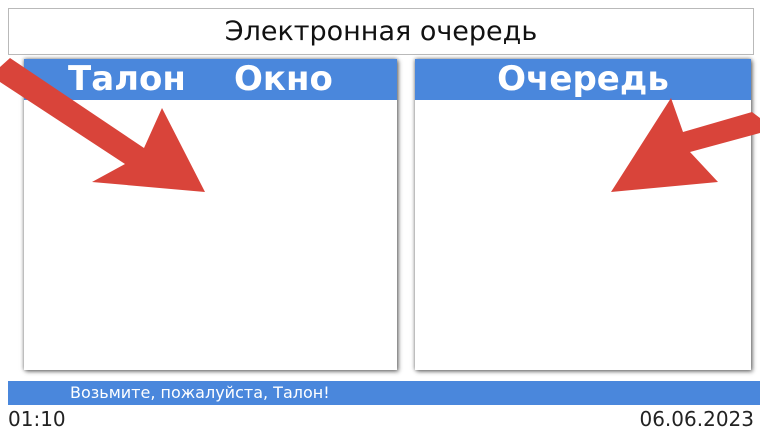 The height and width of the screenshot is (434, 760). Describe the element at coordinates (37, 419) in the screenshot. I see `clock: 01:10` at that location.